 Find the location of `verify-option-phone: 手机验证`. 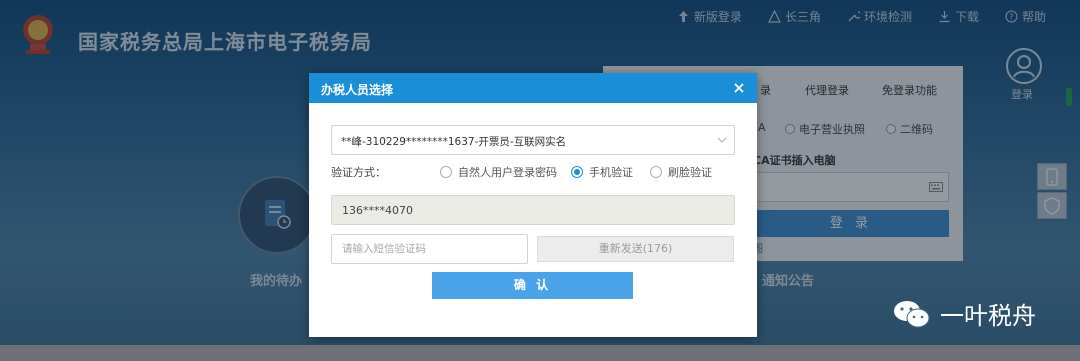

verify-option-phone: 手机验证 is located at coordinates (602, 172).